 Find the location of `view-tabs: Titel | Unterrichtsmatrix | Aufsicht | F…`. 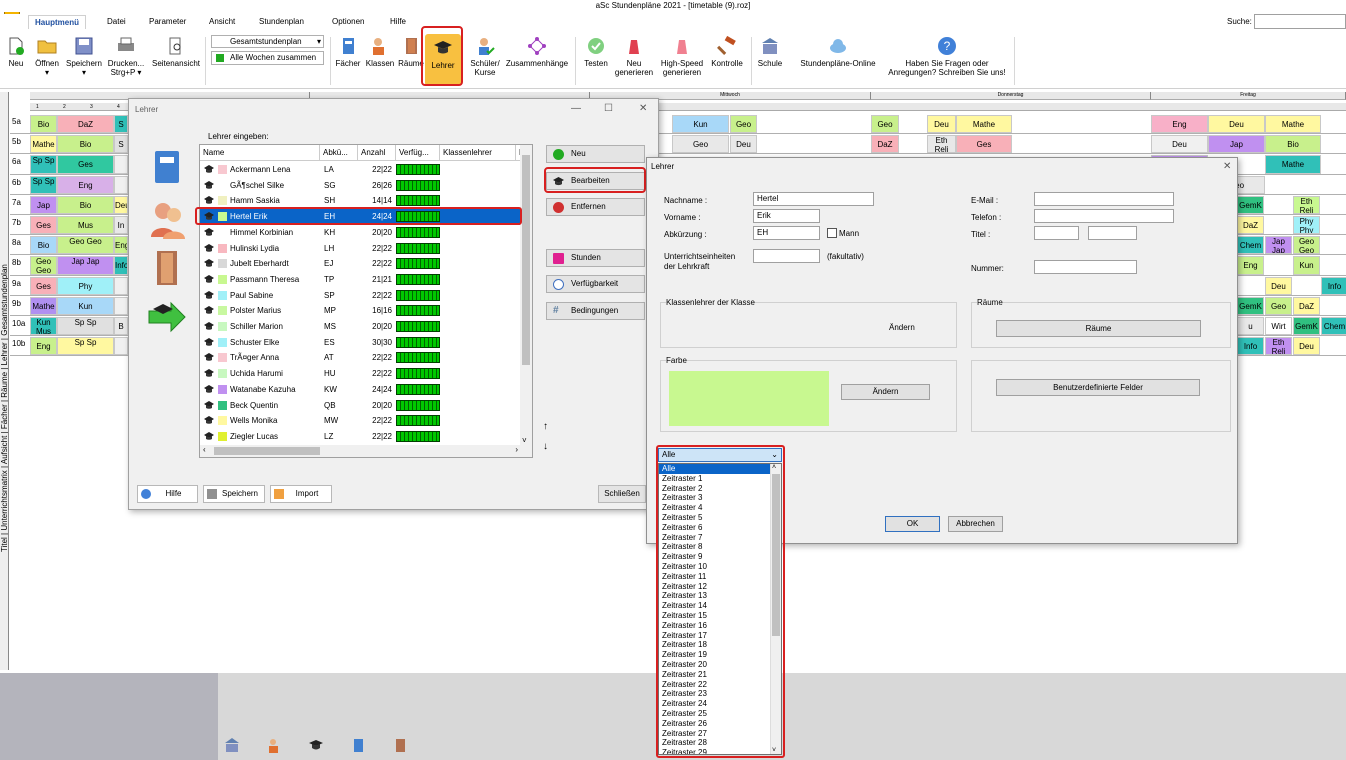

view-tabs: Titel | Unterrichtsmatrix | Aufsicht | F… is located at coordinates (4, 381).